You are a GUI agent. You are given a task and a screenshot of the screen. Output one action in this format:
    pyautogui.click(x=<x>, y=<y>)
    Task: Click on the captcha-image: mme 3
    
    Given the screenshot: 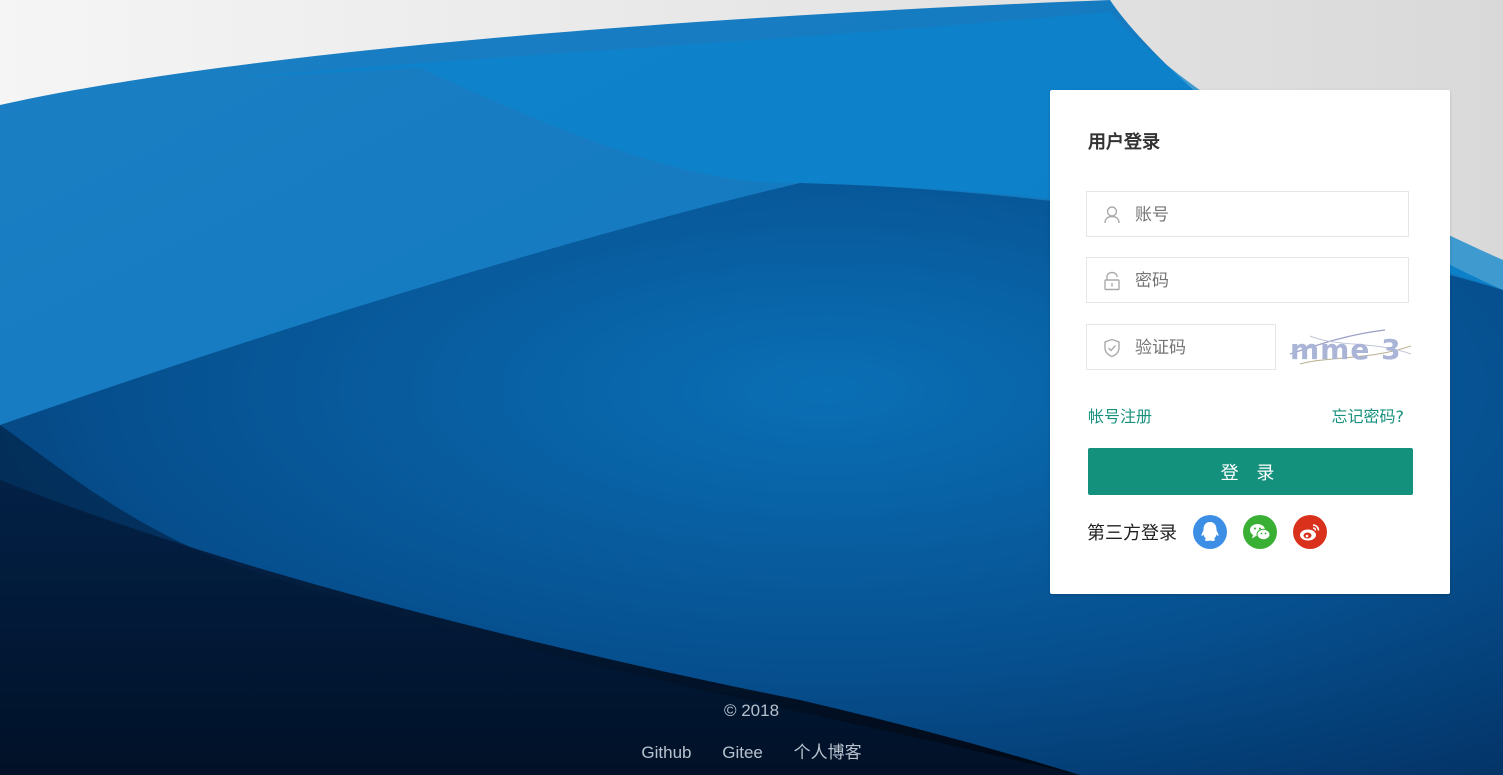 What is the action you would take?
    pyautogui.click(x=1350, y=347)
    